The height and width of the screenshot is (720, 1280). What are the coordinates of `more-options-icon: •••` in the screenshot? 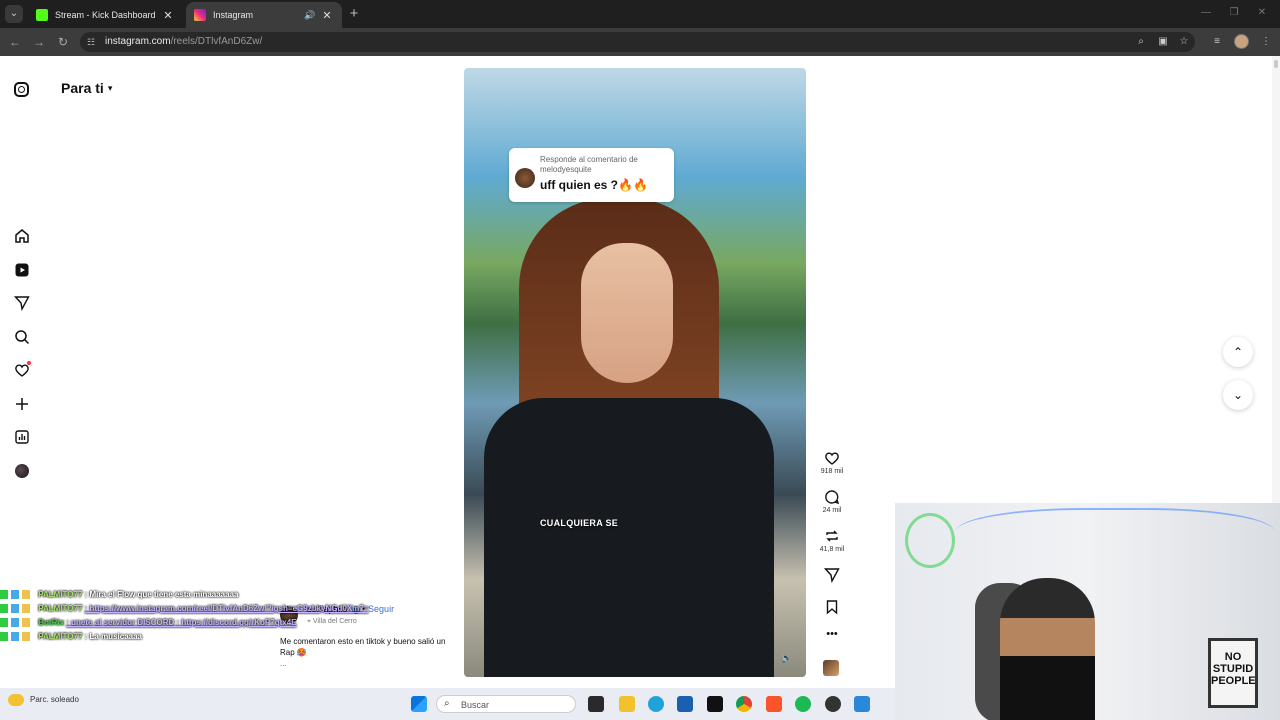 It's located at (832, 634).